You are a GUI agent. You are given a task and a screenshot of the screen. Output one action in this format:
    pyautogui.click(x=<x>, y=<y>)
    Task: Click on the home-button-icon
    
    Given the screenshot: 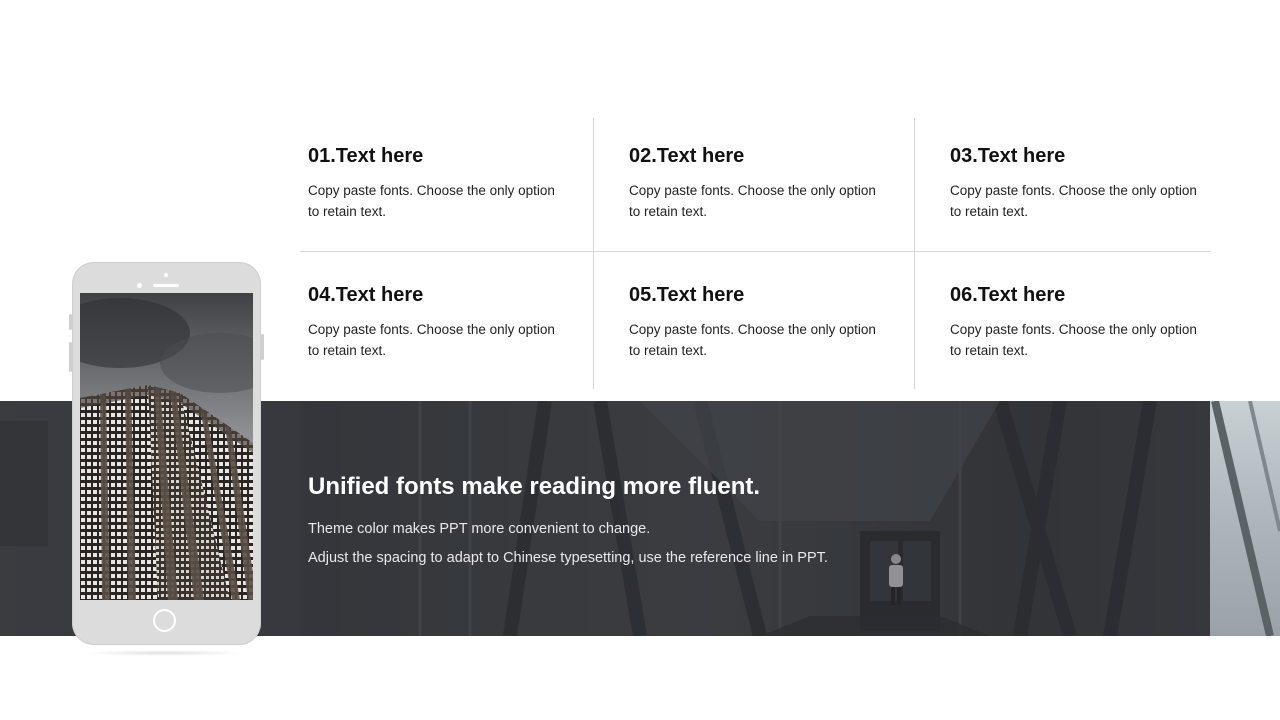 What is the action you would take?
    pyautogui.click(x=164, y=620)
    